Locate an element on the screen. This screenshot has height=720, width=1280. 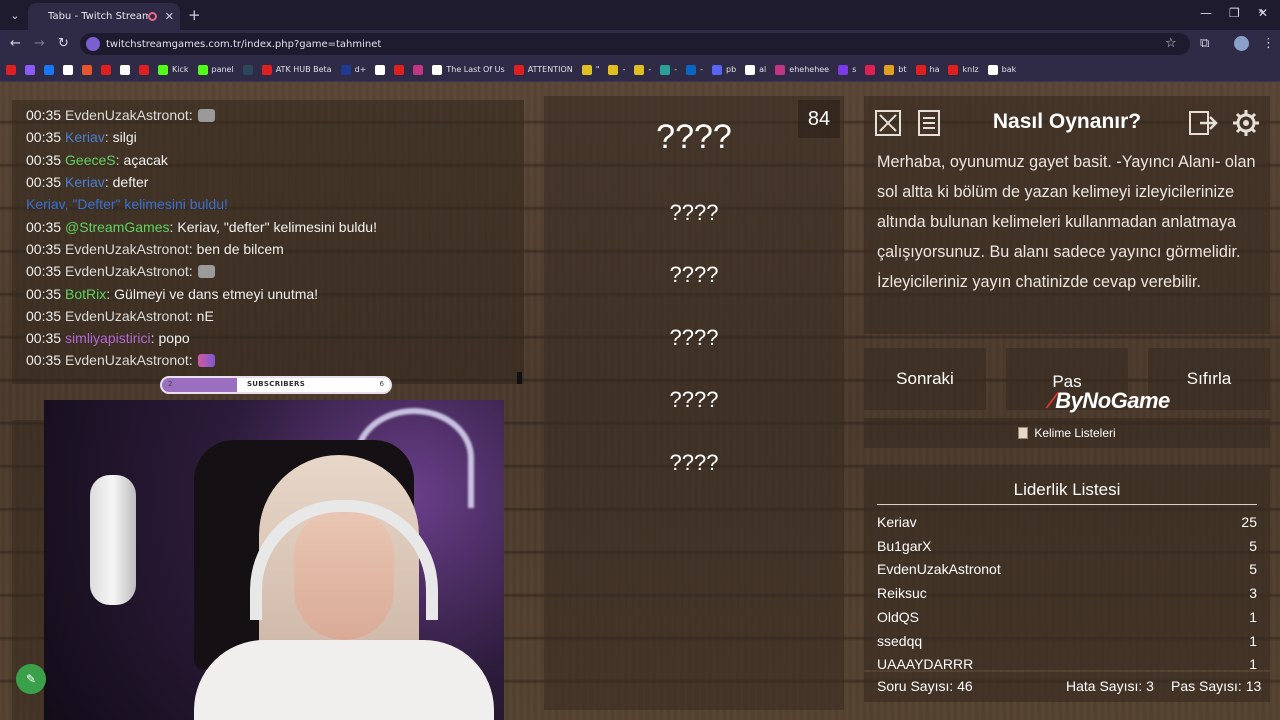
menu-icon: ⋮ is located at coordinates (1268, 43).